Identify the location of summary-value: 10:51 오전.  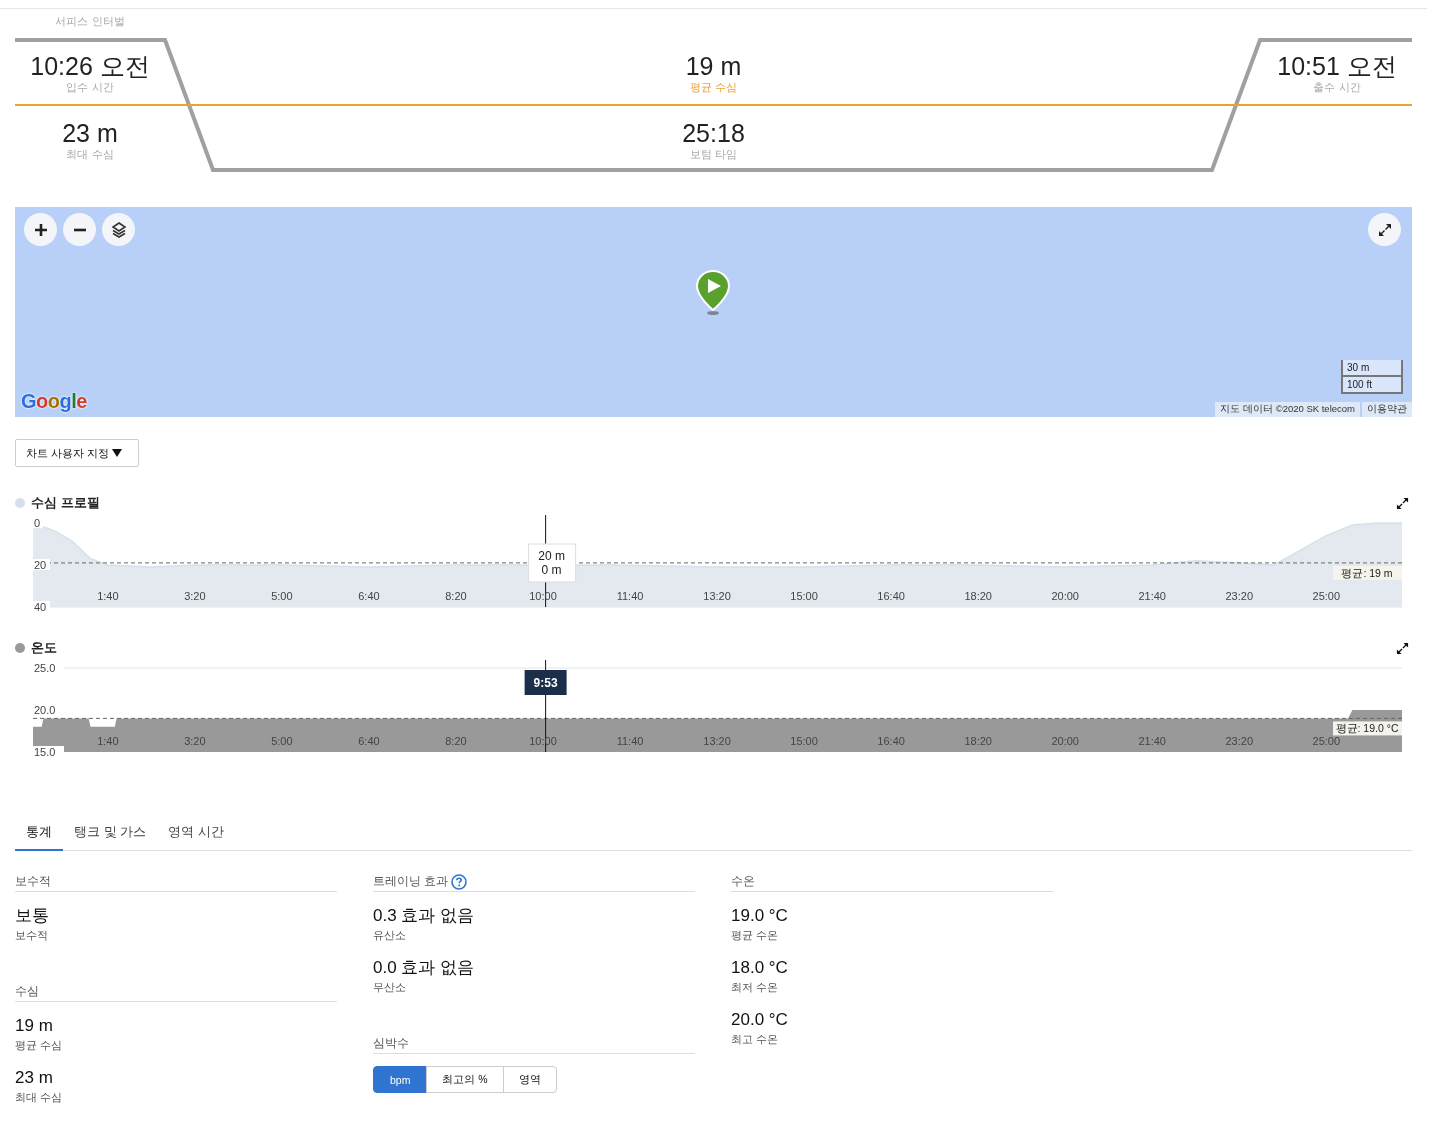
(1337, 66).